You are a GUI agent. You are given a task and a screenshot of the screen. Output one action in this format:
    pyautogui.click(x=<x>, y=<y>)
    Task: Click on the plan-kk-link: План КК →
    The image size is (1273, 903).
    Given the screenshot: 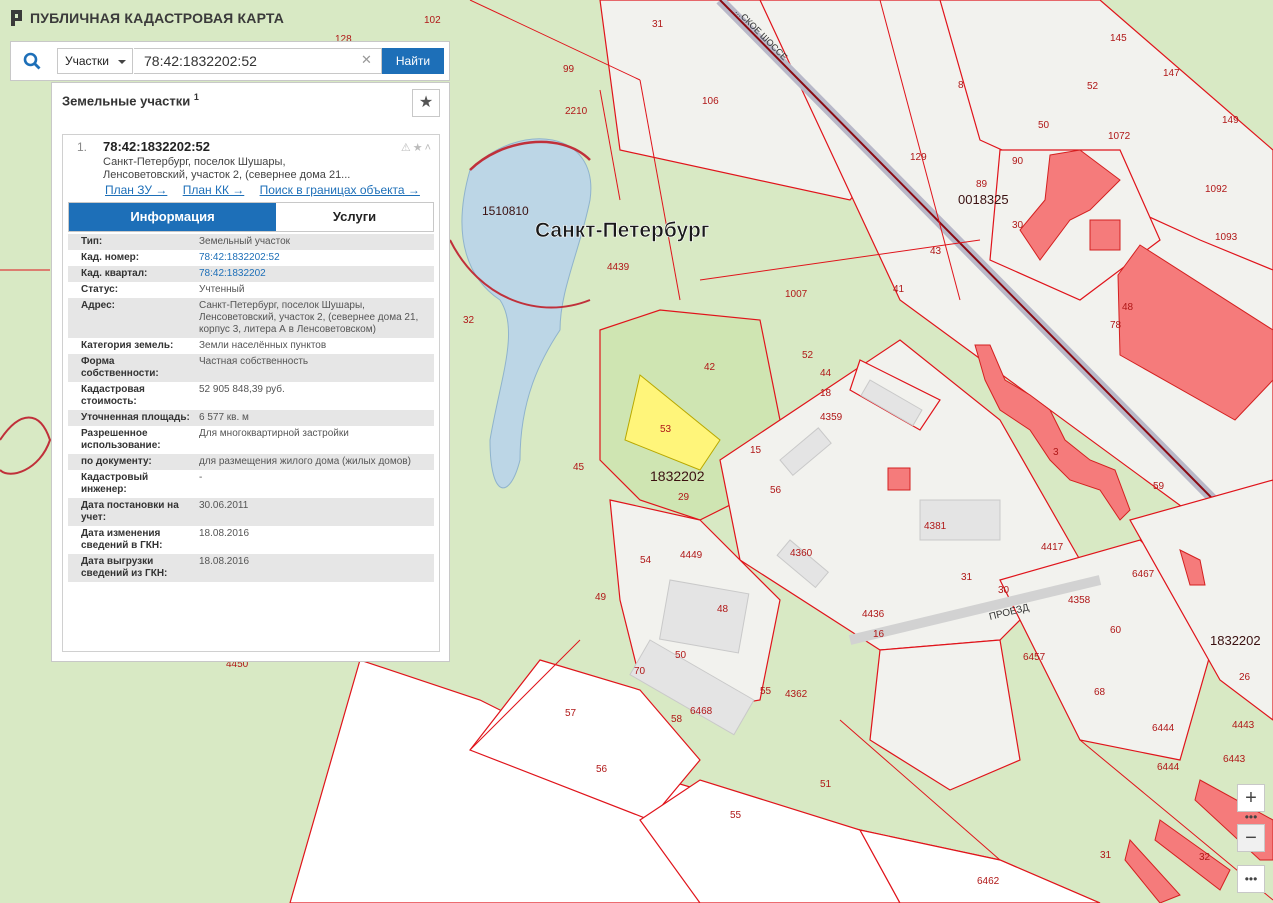 What is the action you would take?
    pyautogui.click(x=214, y=190)
    